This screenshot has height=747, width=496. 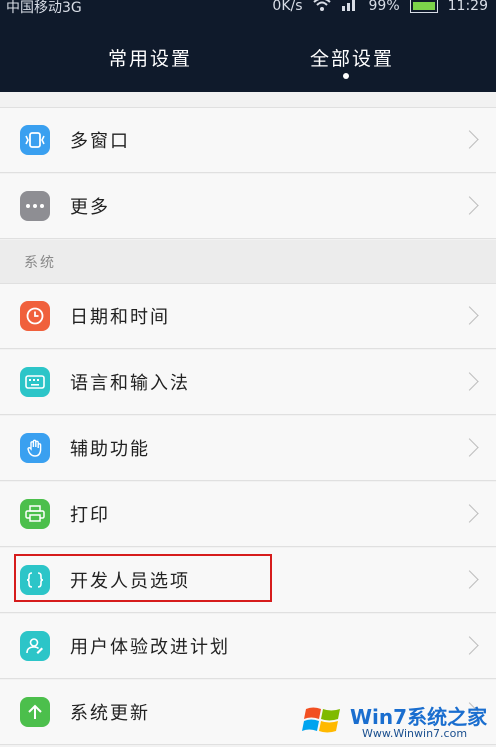 I want to click on settings-item-language-input: 语言和输入法, so click(x=248, y=382).